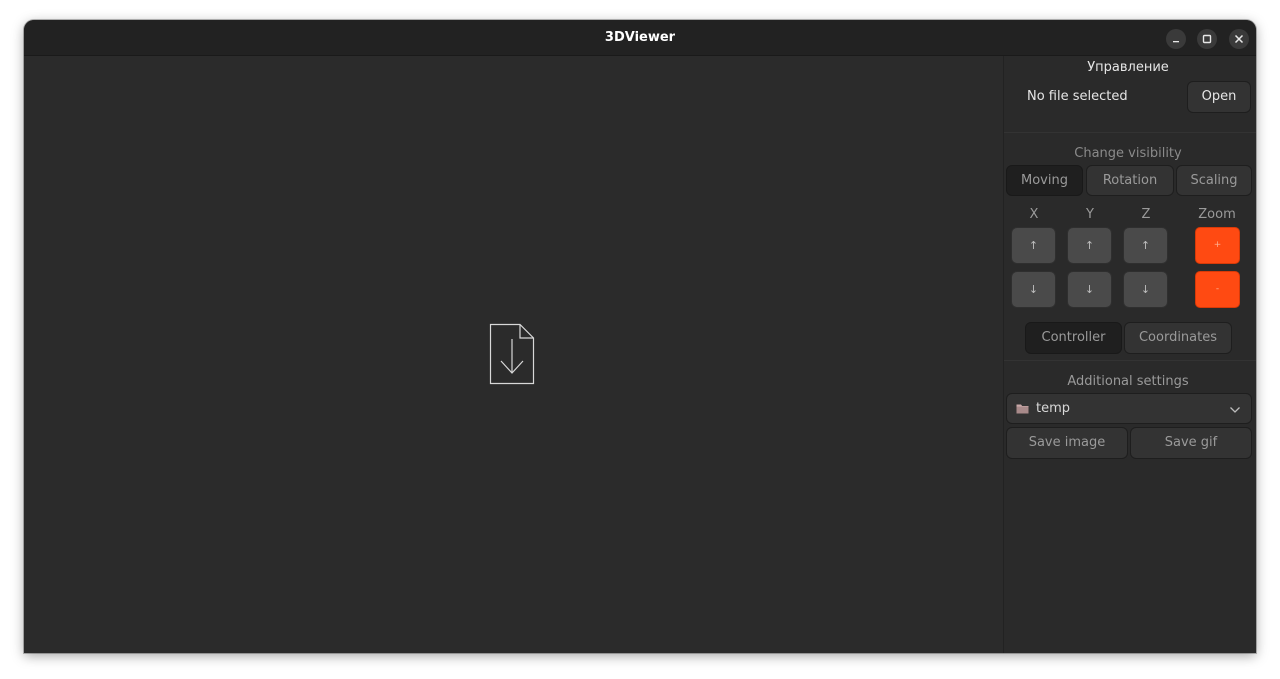 The image size is (1280, 679). What do you see at coordinates (1077, 96) in the screenshot?
I see `file-status: No file selected` at bounding box center [1077, 96].